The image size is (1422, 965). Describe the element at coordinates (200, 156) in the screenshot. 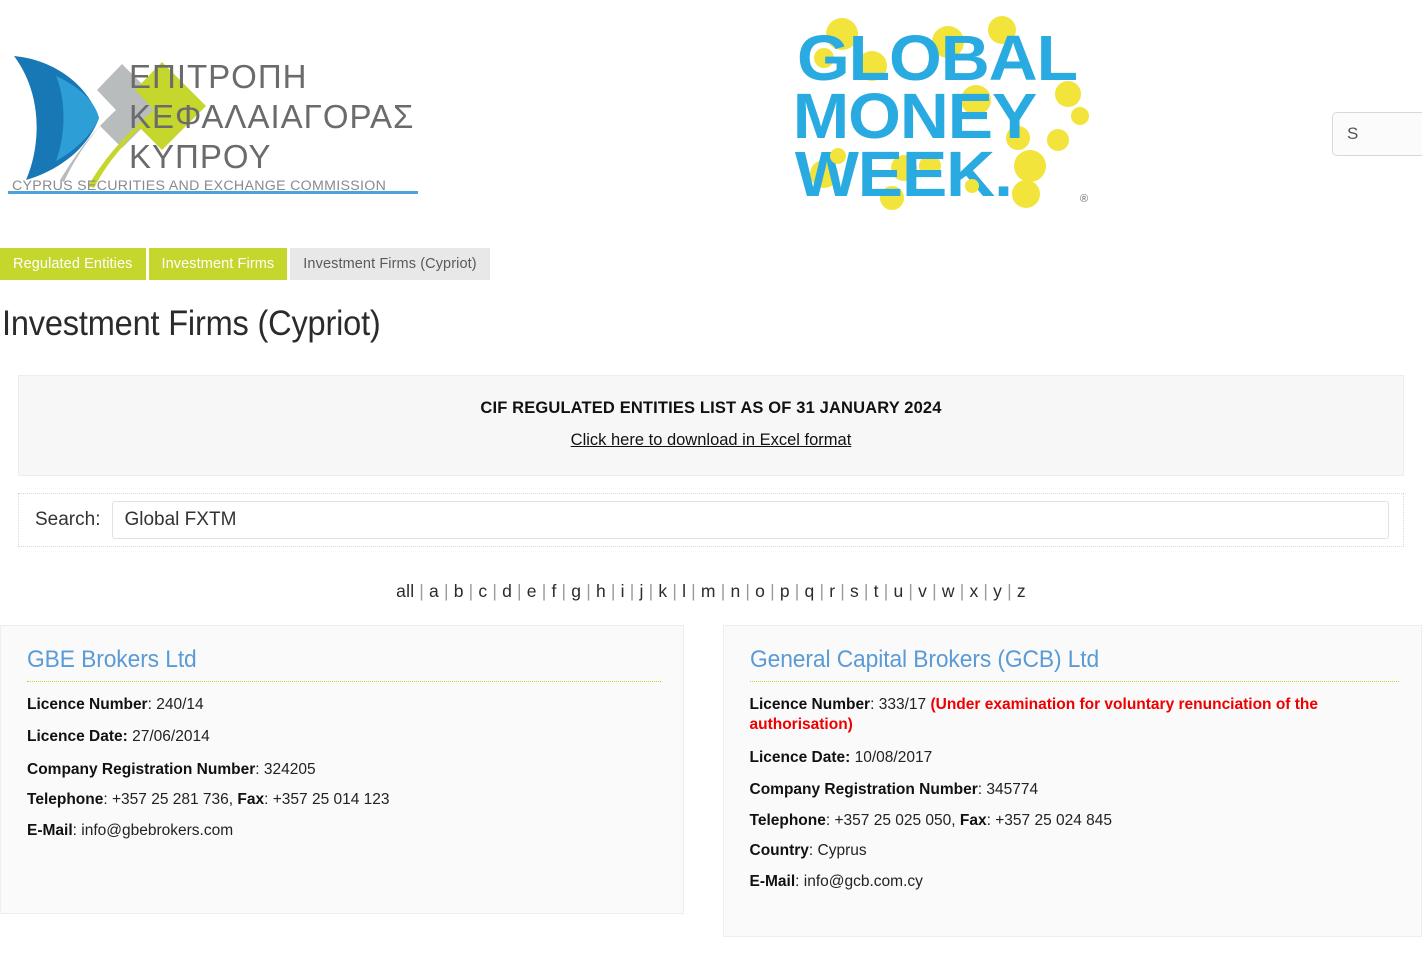

I see `svg-text: ΚΥΠΡΟΥ` at that location.